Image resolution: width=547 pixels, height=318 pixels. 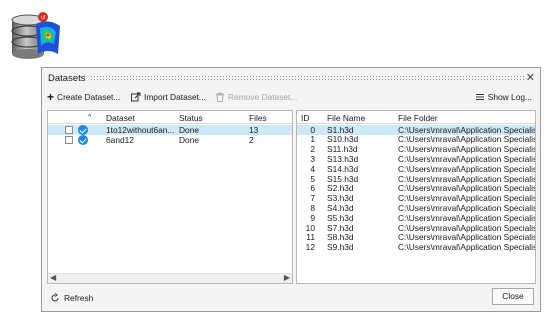 What do you see at coordinates (312, 169) in the screenshot?
I see `file-id: 4` at bounding box center [312, 169].